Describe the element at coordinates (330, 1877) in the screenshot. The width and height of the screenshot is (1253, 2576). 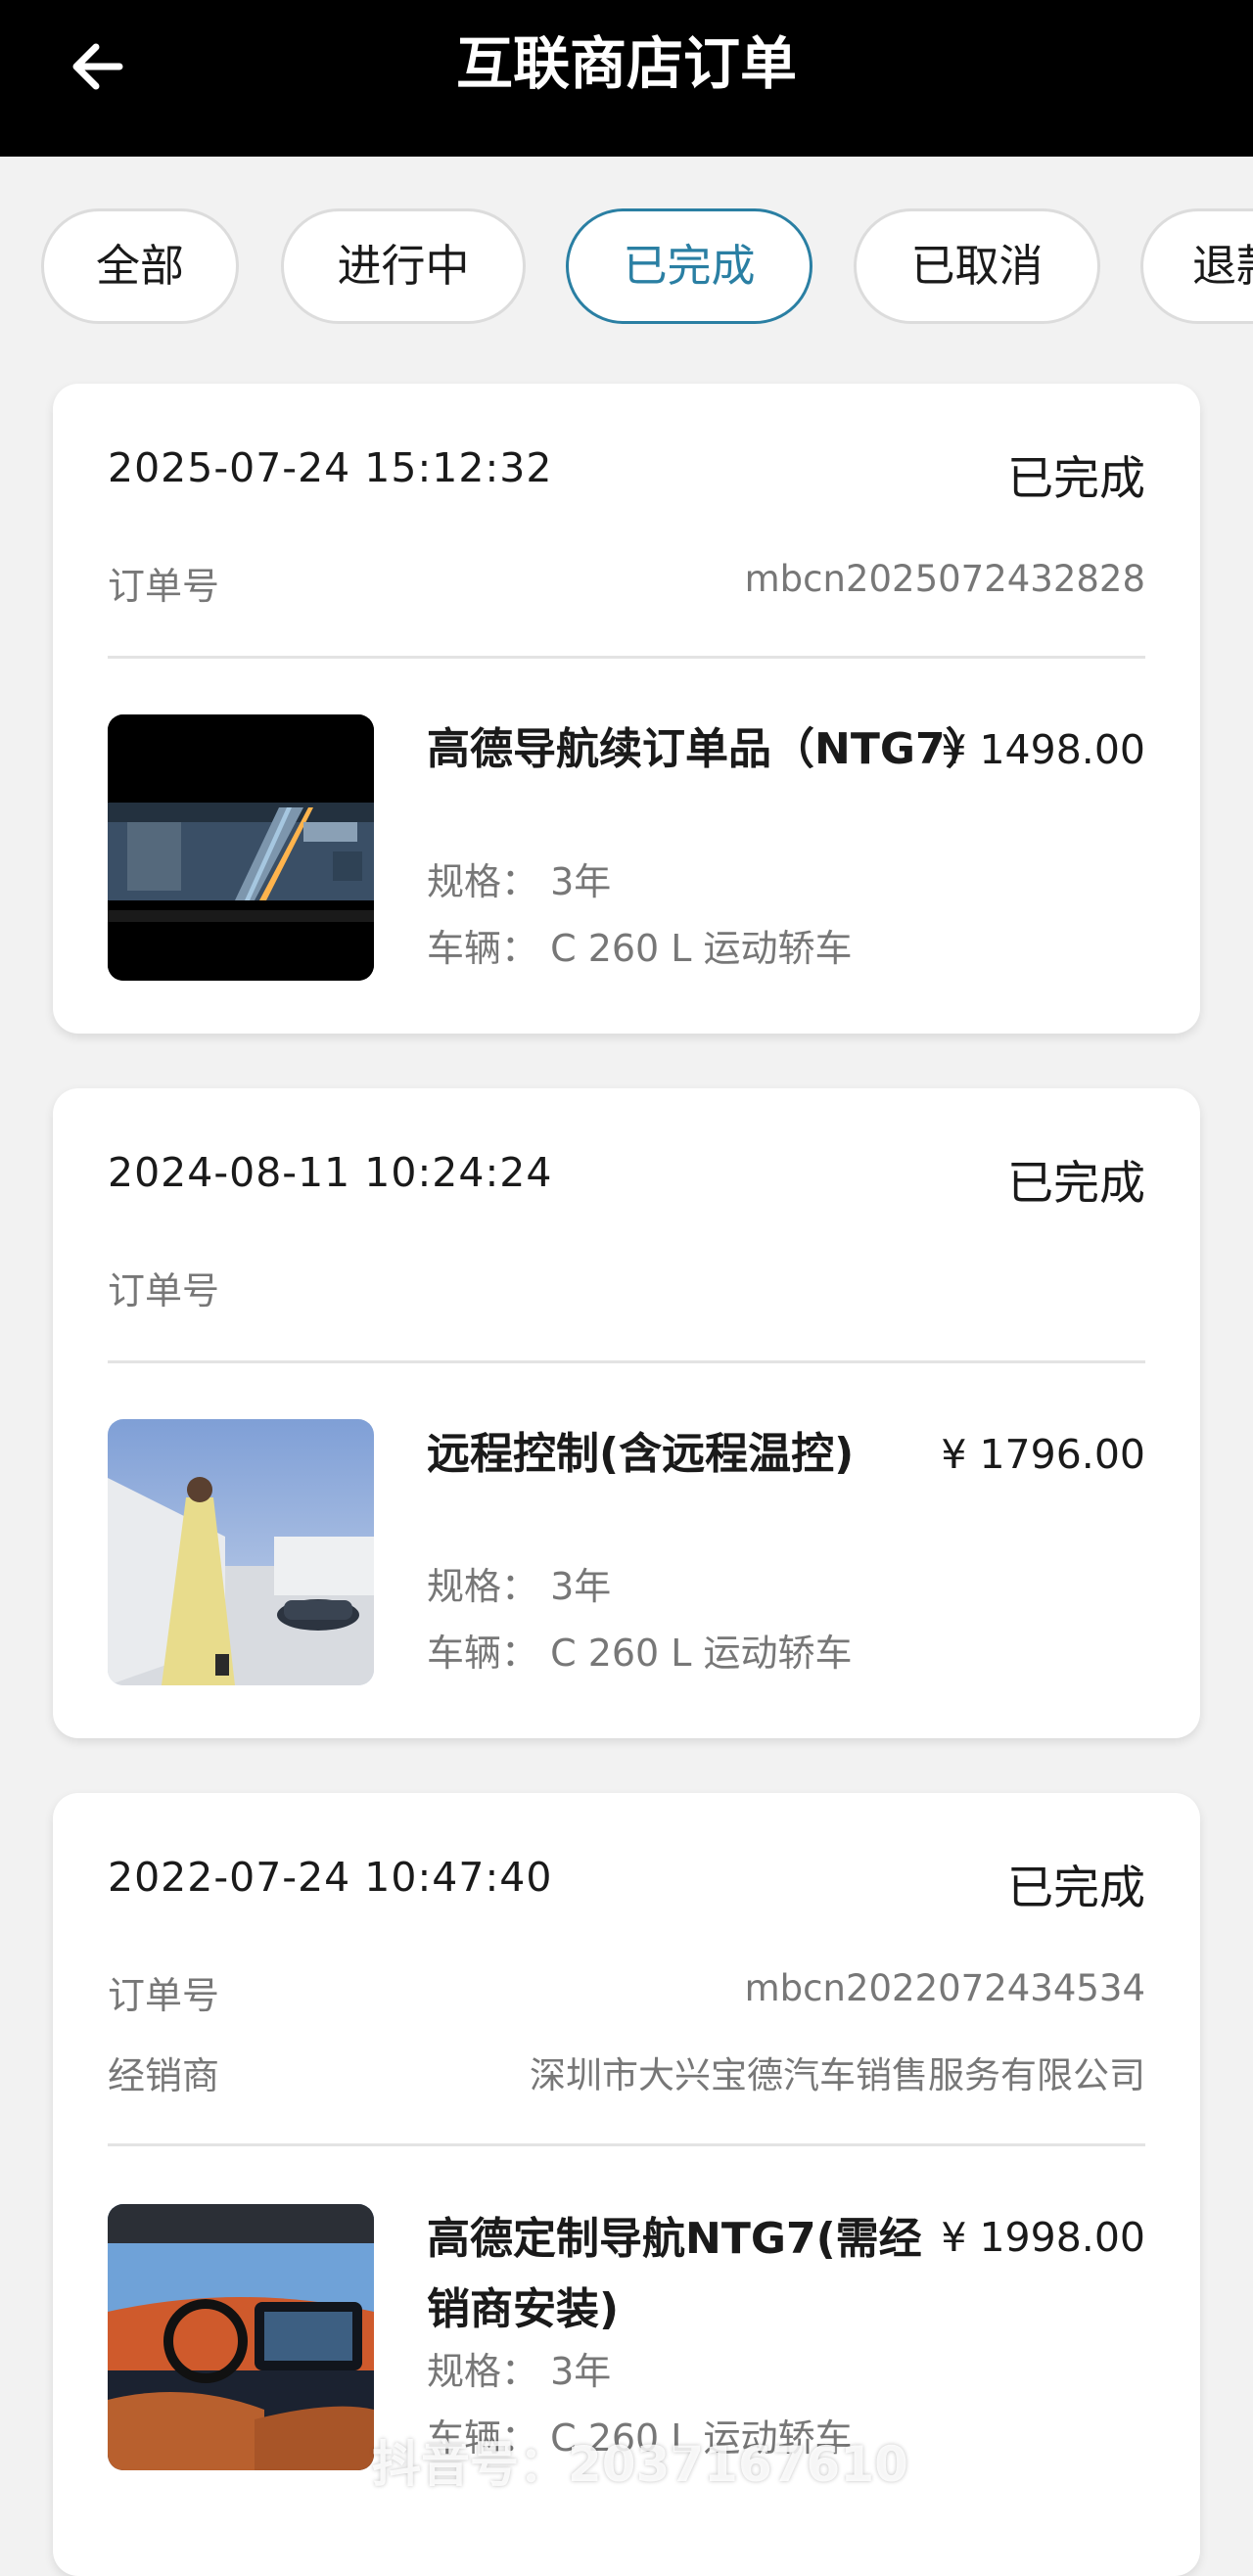
I see `order-datetime: 2022-07-24 10:47:40` at that location.